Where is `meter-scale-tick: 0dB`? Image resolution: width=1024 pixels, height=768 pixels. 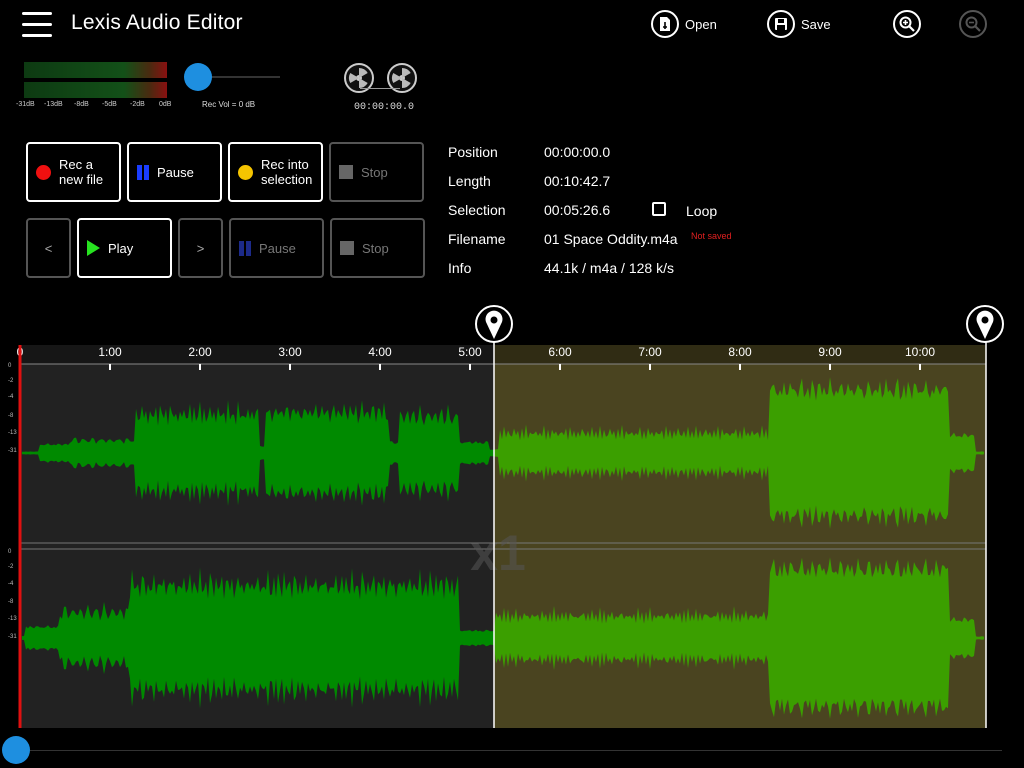 meter-scale-tick: 0dB is located at coordinates (165, 104).